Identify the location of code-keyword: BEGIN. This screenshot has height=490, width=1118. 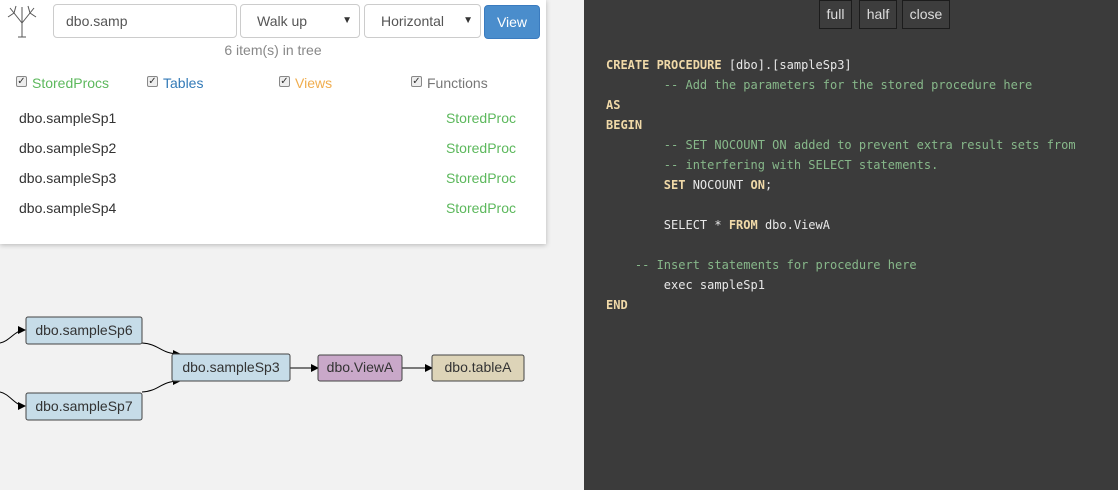
(624, 125).